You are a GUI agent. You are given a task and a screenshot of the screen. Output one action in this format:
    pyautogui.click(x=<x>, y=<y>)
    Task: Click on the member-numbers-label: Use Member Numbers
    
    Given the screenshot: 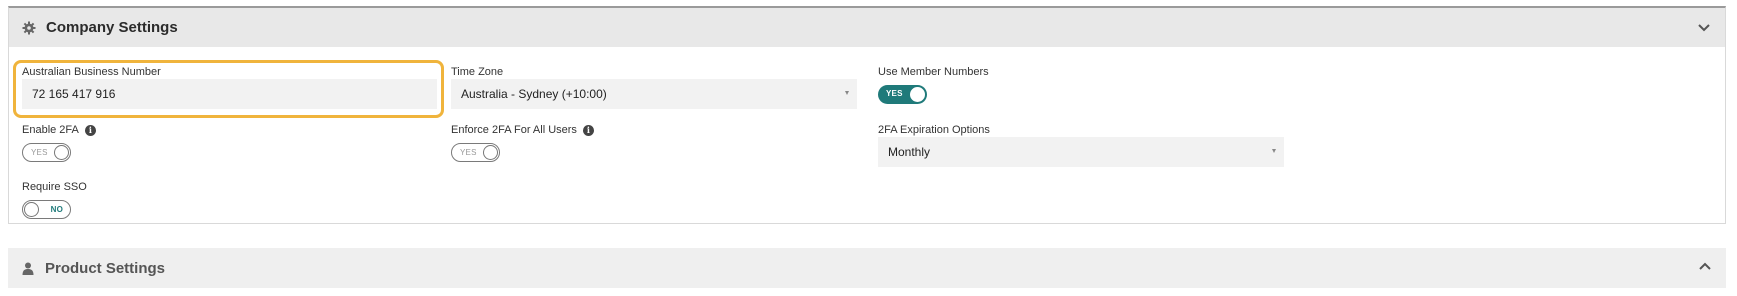 What is the action you would take?
    pyautogui.click(x=933, y=72)
    